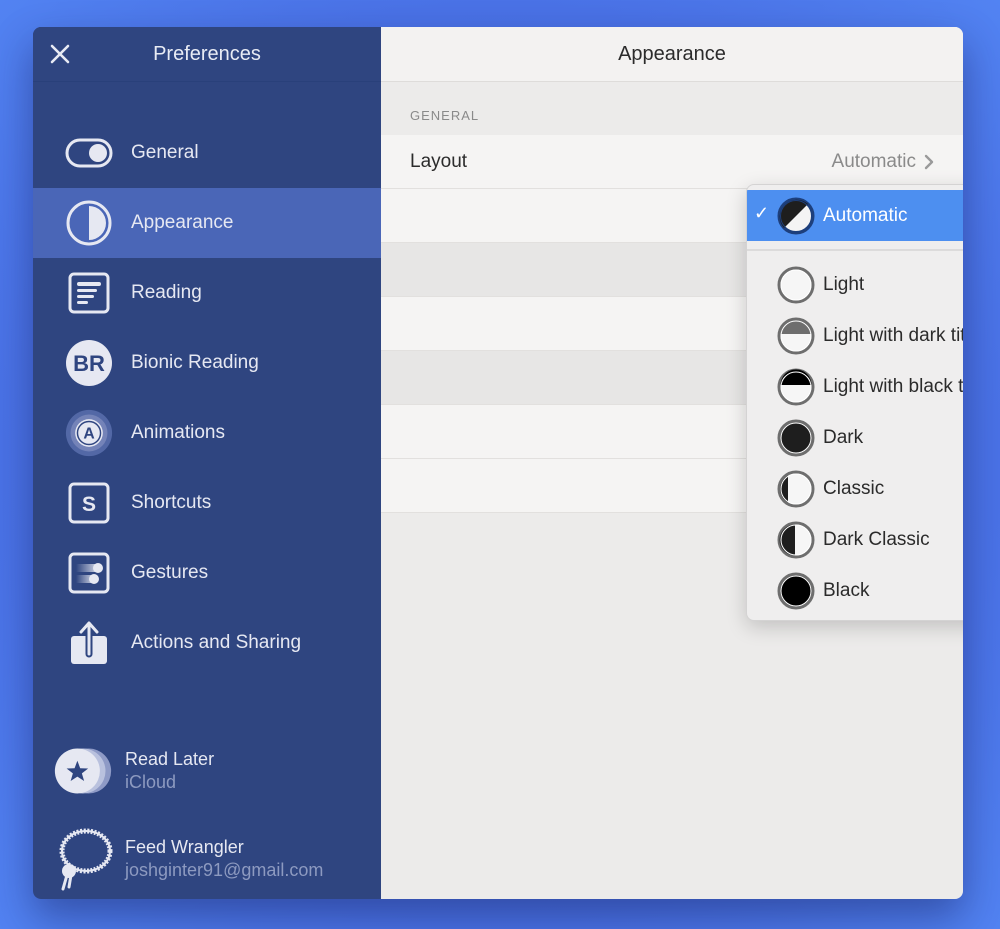  I want to click on half-circle-icon, so click(89, 223).